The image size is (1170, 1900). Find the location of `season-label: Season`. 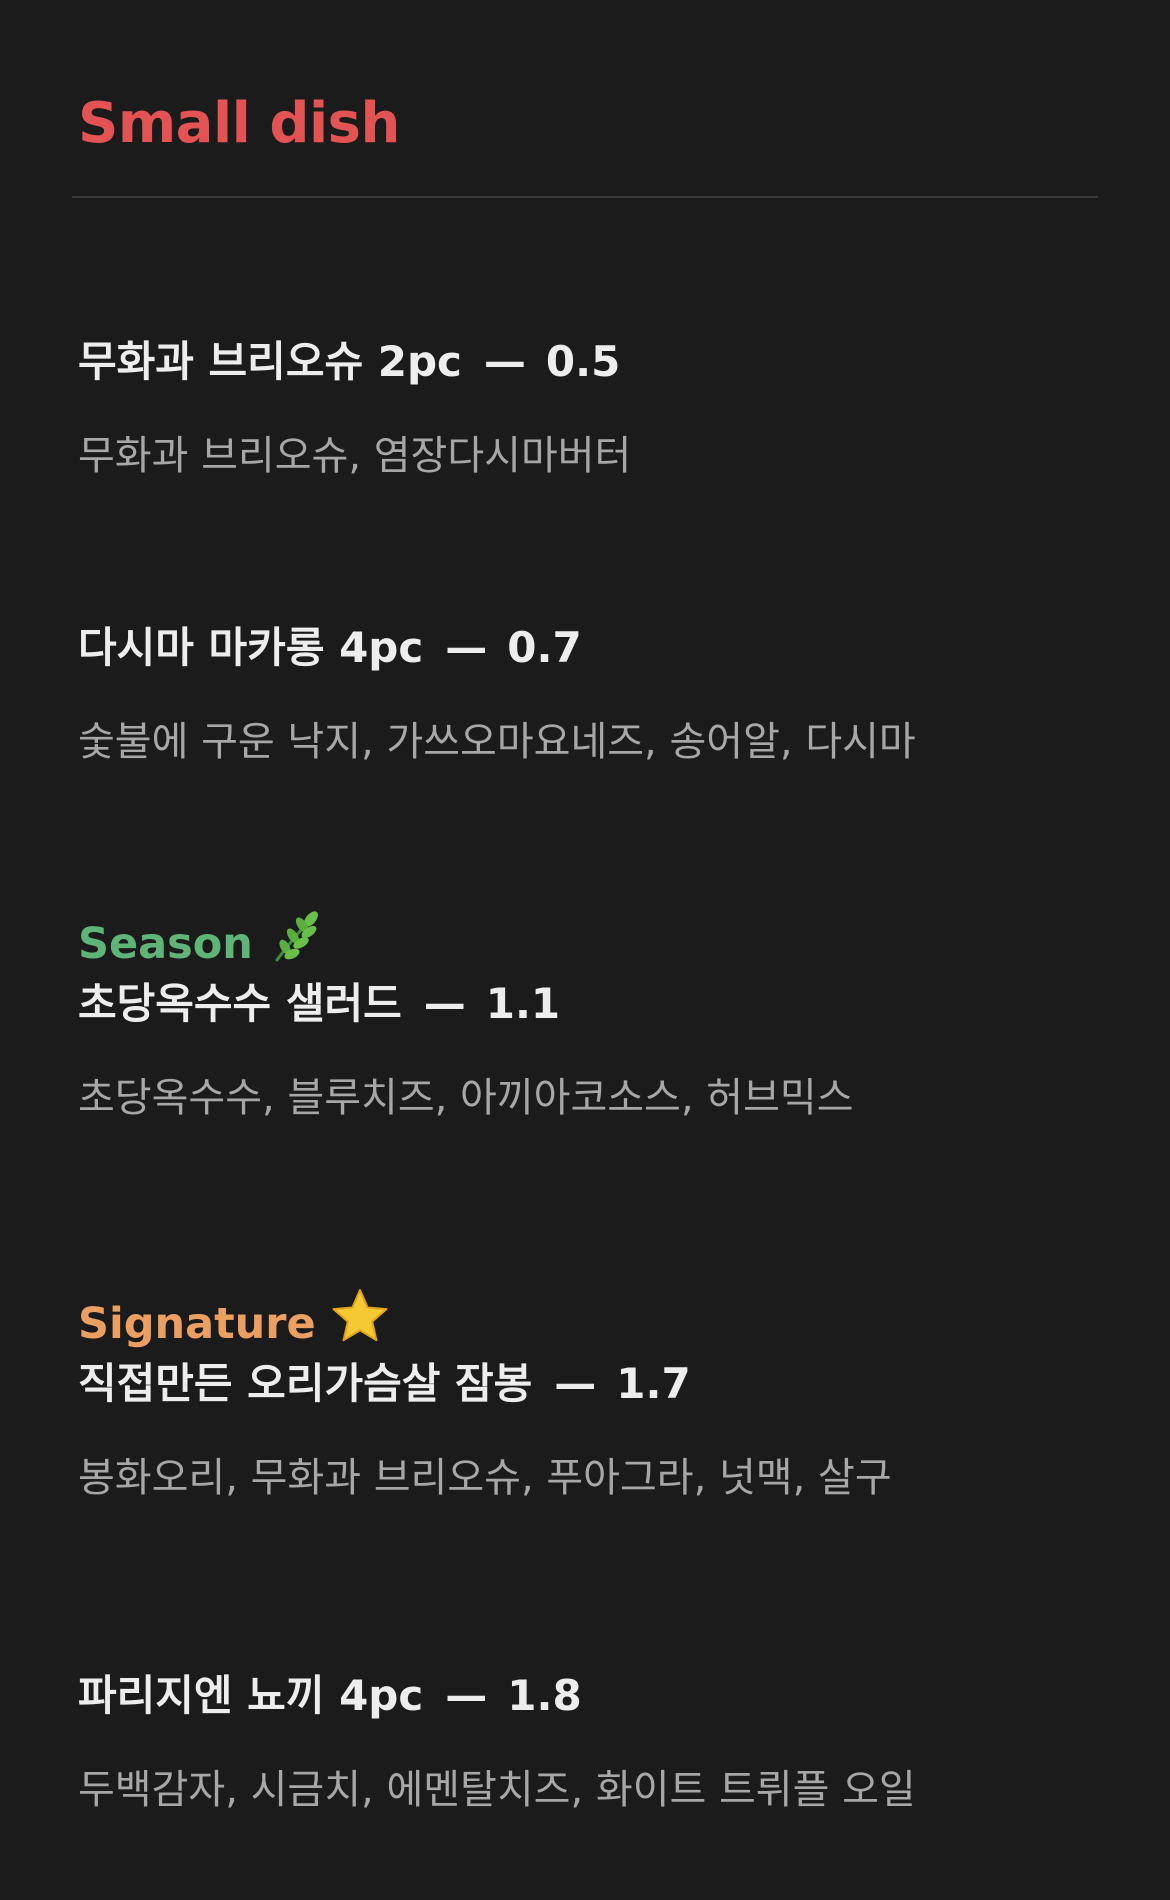

season-label: Season is located at coordinates (598, 937).